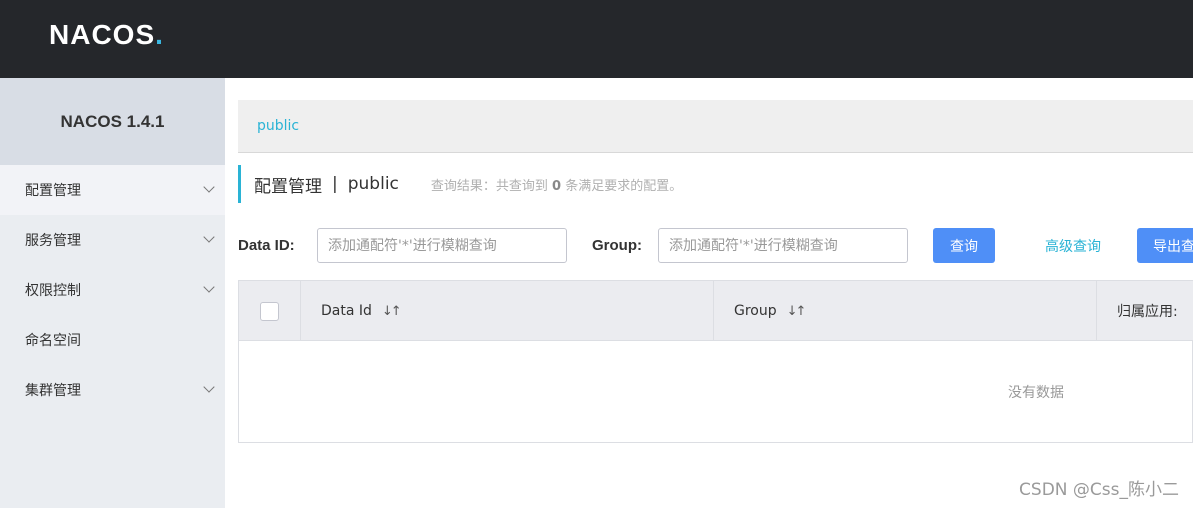 This screenshot has height=508, width=1193. Describe the element at coordinates (755, 311) in the screenshot. I see `column-label: Group` at that location.